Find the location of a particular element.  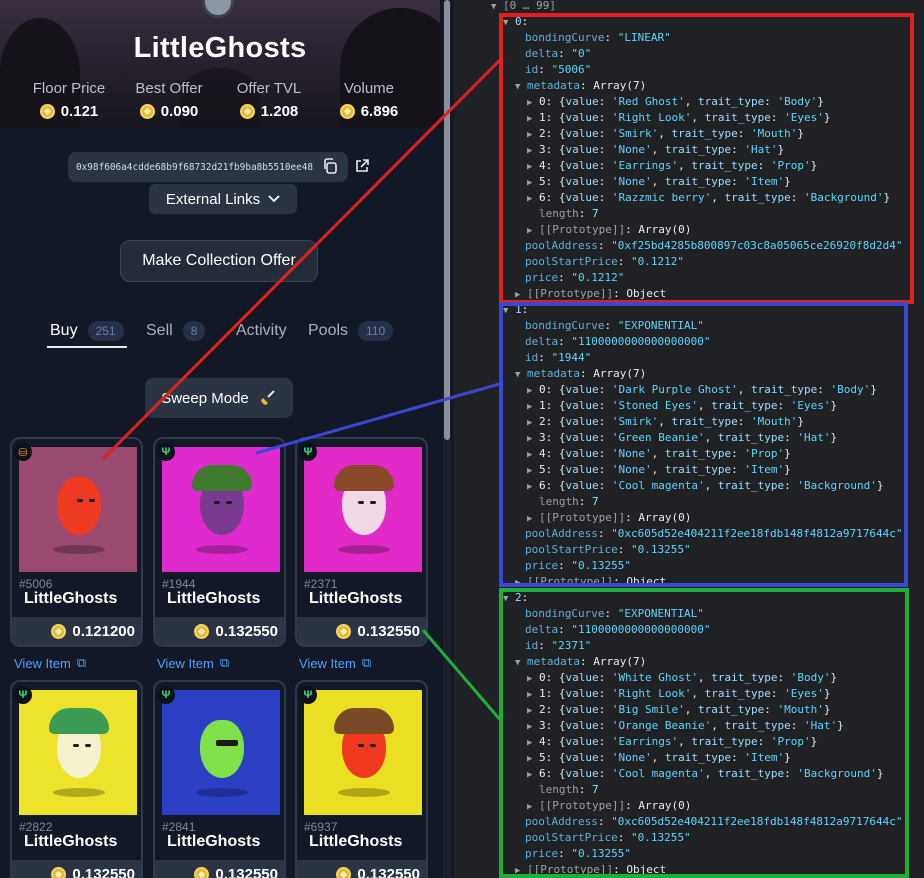

connector-line-green is located at coordinates (462, 676).